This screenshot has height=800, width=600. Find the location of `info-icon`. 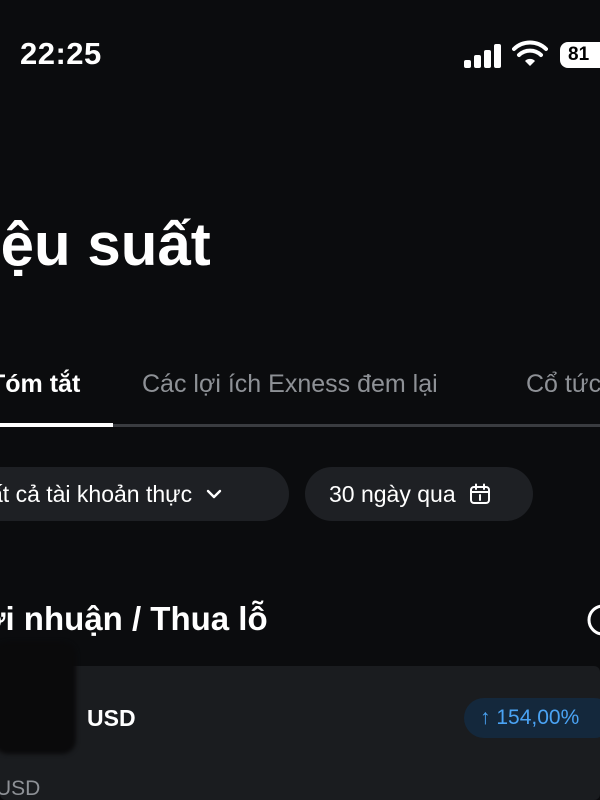

info-icon is located at coordinates (593, 620).